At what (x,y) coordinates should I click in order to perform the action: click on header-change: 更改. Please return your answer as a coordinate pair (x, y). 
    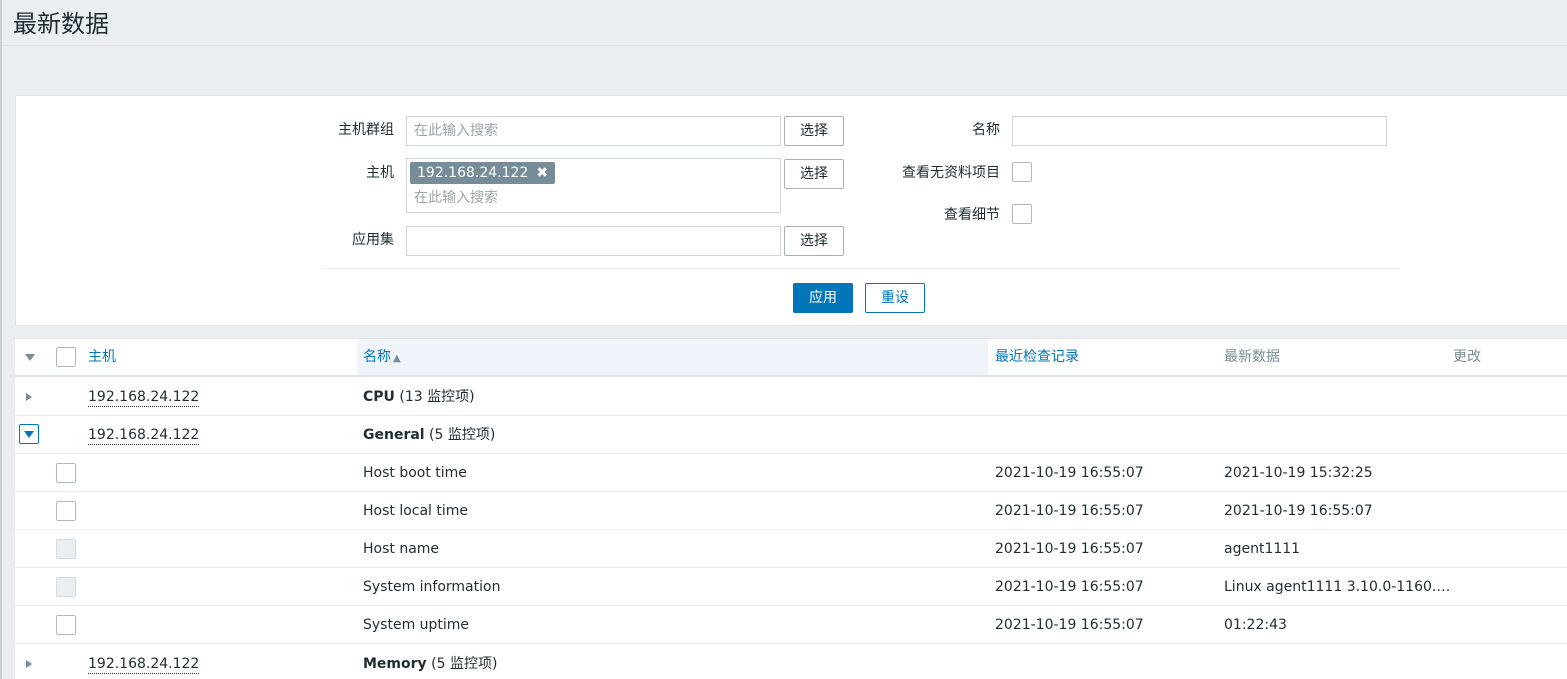
    Looking at the image, I should click on (1467, 357).